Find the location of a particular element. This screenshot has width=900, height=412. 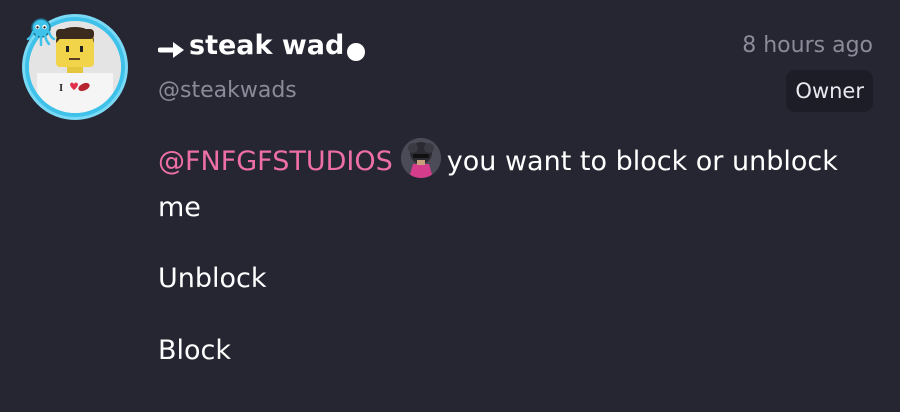

user-avatar-icon is located at coordinates (420, 158).